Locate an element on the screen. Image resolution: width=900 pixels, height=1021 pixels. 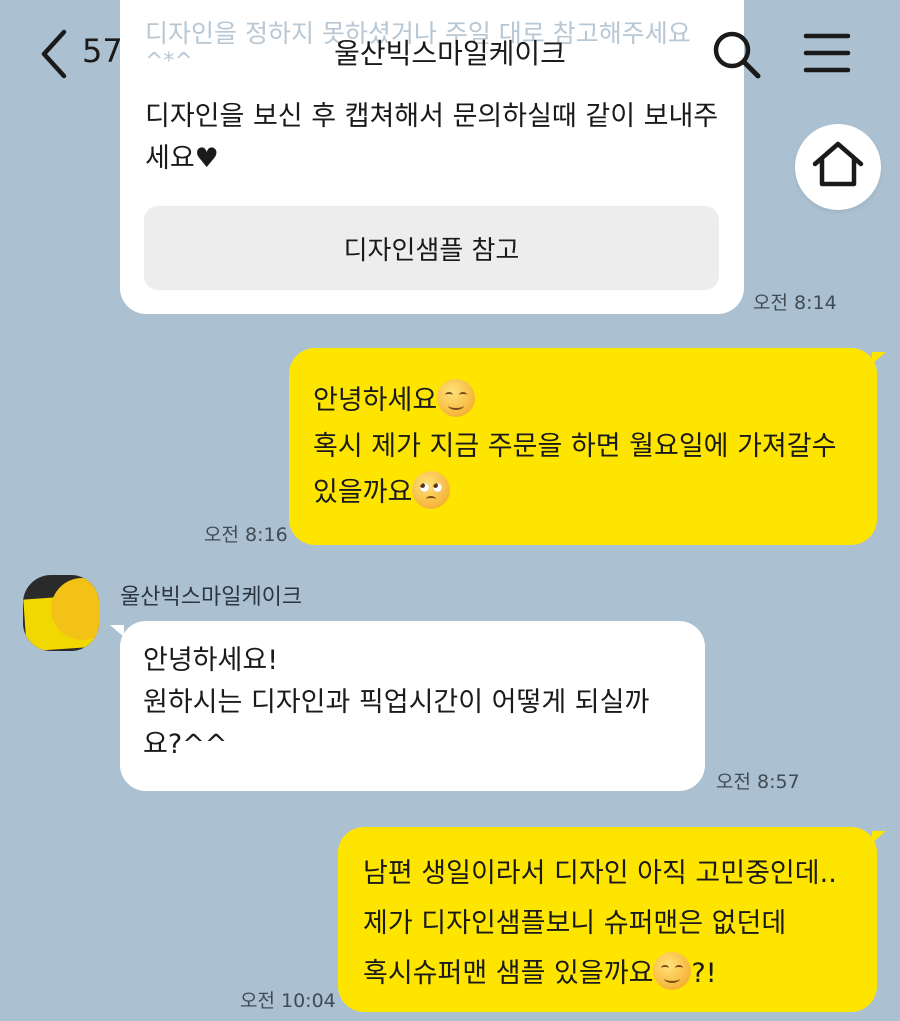
design-sample-button: 디자인샘플 참고 is located at coordinates (431, 248).